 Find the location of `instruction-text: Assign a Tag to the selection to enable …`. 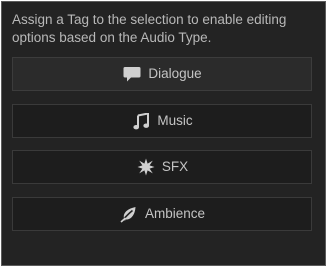

instruction-text: Assign a Tag to the selection to enable … is located at coordinates (149, 28).